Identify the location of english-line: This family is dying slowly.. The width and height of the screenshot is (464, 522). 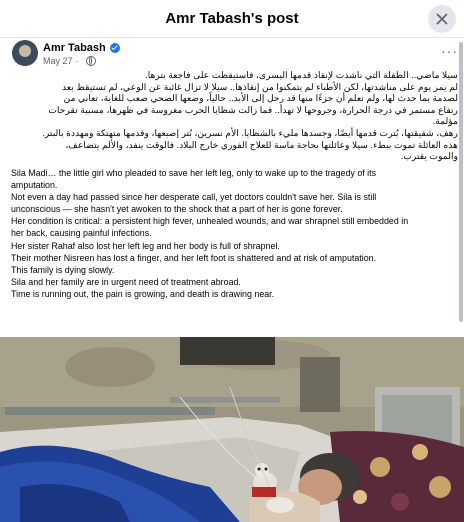
(63, 269).